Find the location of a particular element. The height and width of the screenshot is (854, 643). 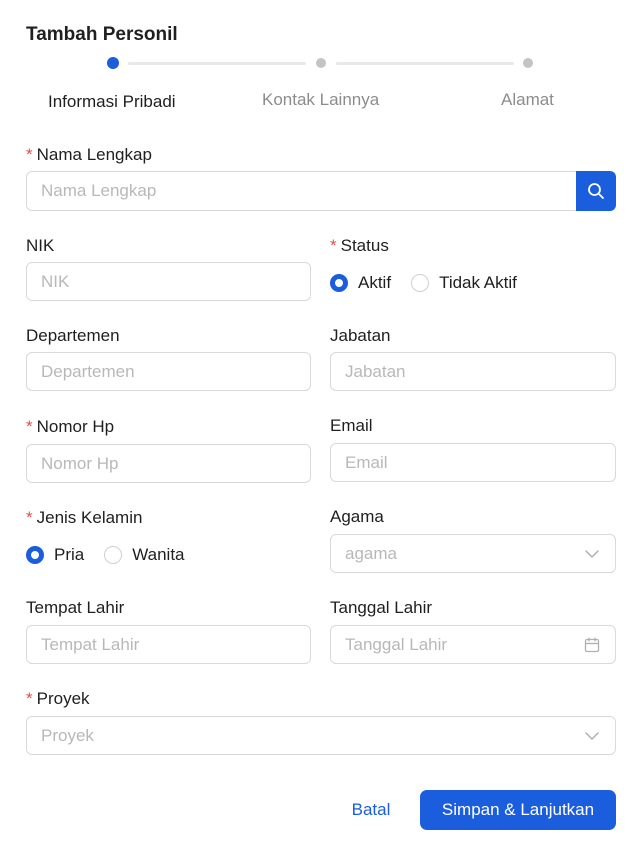

radio-label-wanita: Wanita is located at coordinates (158, 554).